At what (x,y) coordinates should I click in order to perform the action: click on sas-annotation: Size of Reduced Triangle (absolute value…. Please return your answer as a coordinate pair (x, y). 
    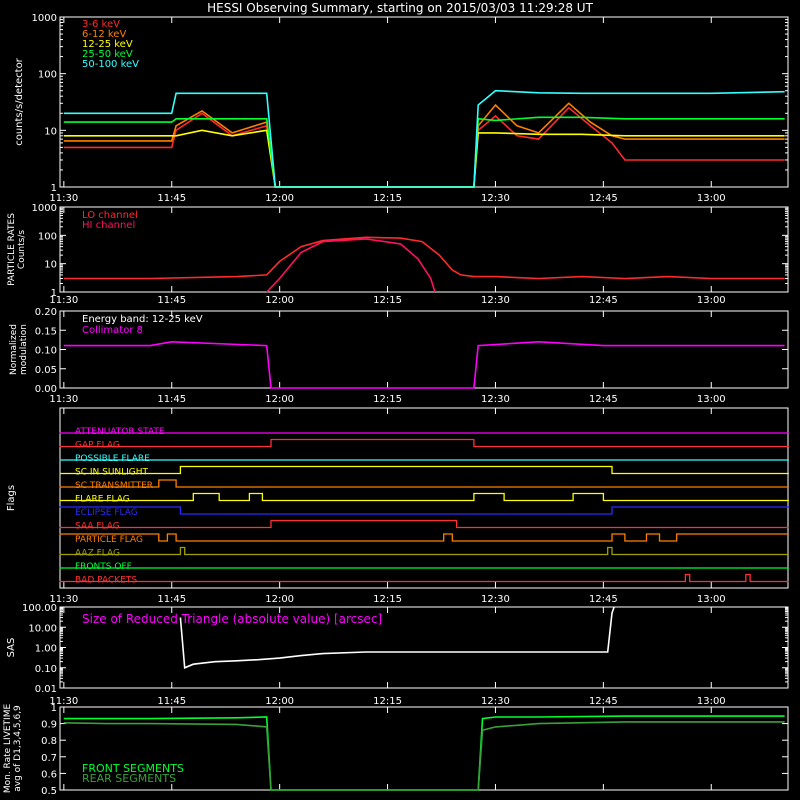
    Looking at the image, I should click on (232, 619).